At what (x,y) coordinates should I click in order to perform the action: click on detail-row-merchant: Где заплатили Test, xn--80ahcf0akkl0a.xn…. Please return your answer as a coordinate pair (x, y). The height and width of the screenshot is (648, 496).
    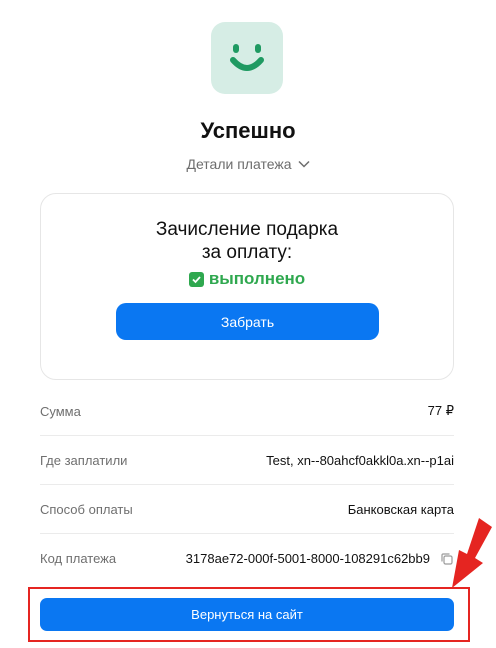
    Looking at the image, I should click on (247, 460).